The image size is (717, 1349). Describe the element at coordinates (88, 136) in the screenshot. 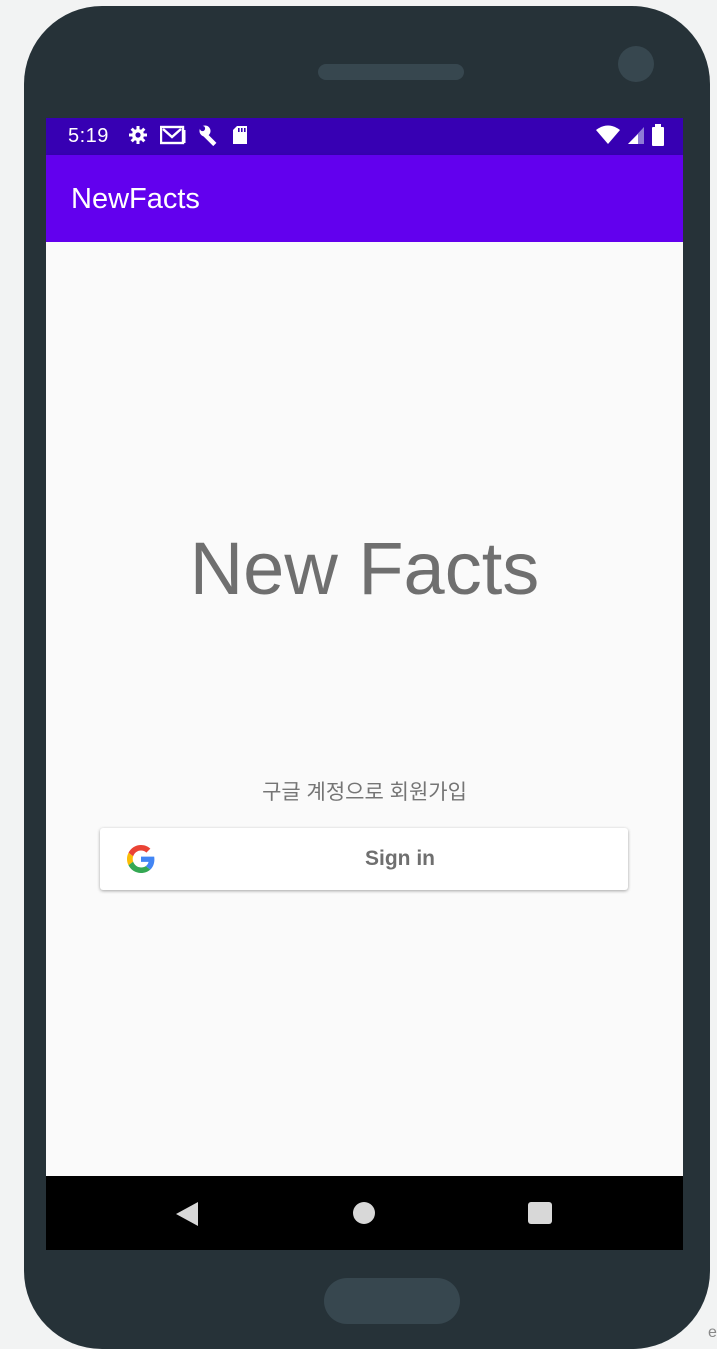

I see `status-time: 5:19` at that location.